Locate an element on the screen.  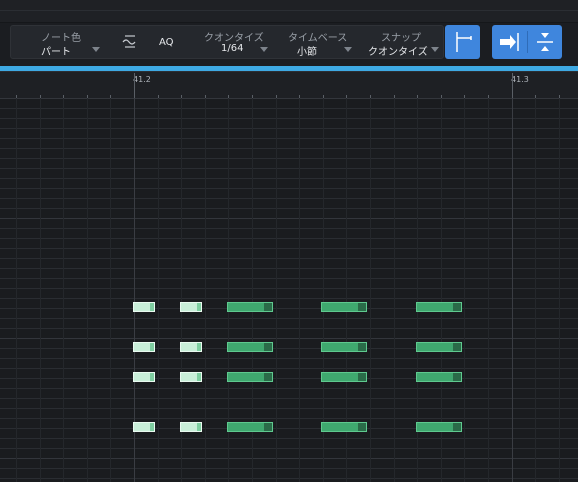
snap-value: クオンタイズ is located at coordinates (398, 52).